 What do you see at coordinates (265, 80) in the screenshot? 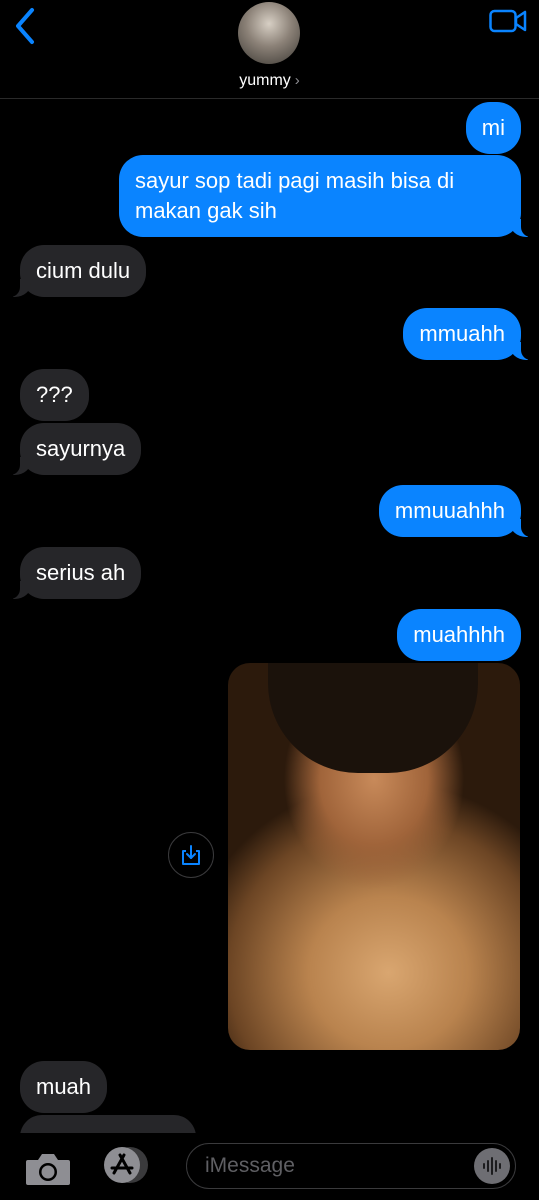
I see `contact-name: yummy` at bounding box center [265, 80].